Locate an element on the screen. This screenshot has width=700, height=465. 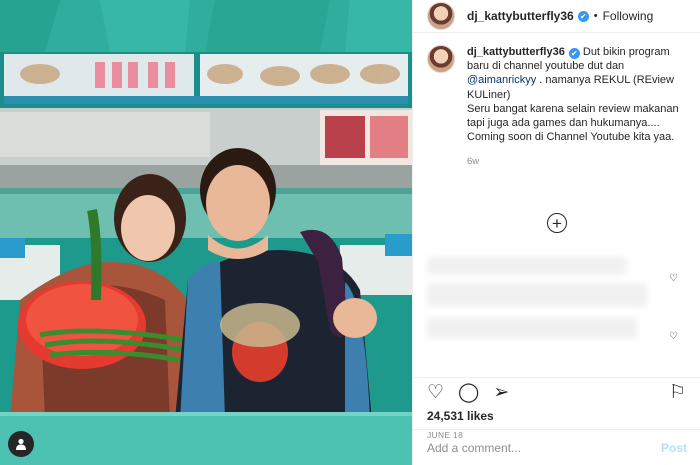
save-bookmark-icon: ⚐ is located at coordinates (677, 392).